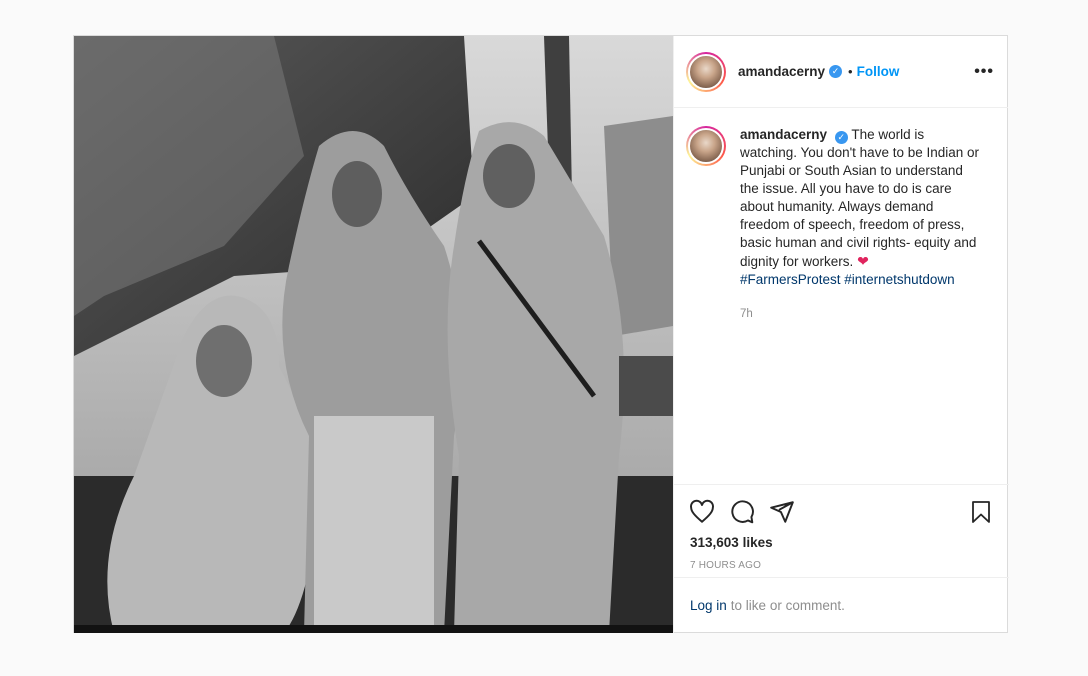 The height and width of the screenshot is (676, 1088). I want to click on heart-emoji: ❤, so click(863, 261).